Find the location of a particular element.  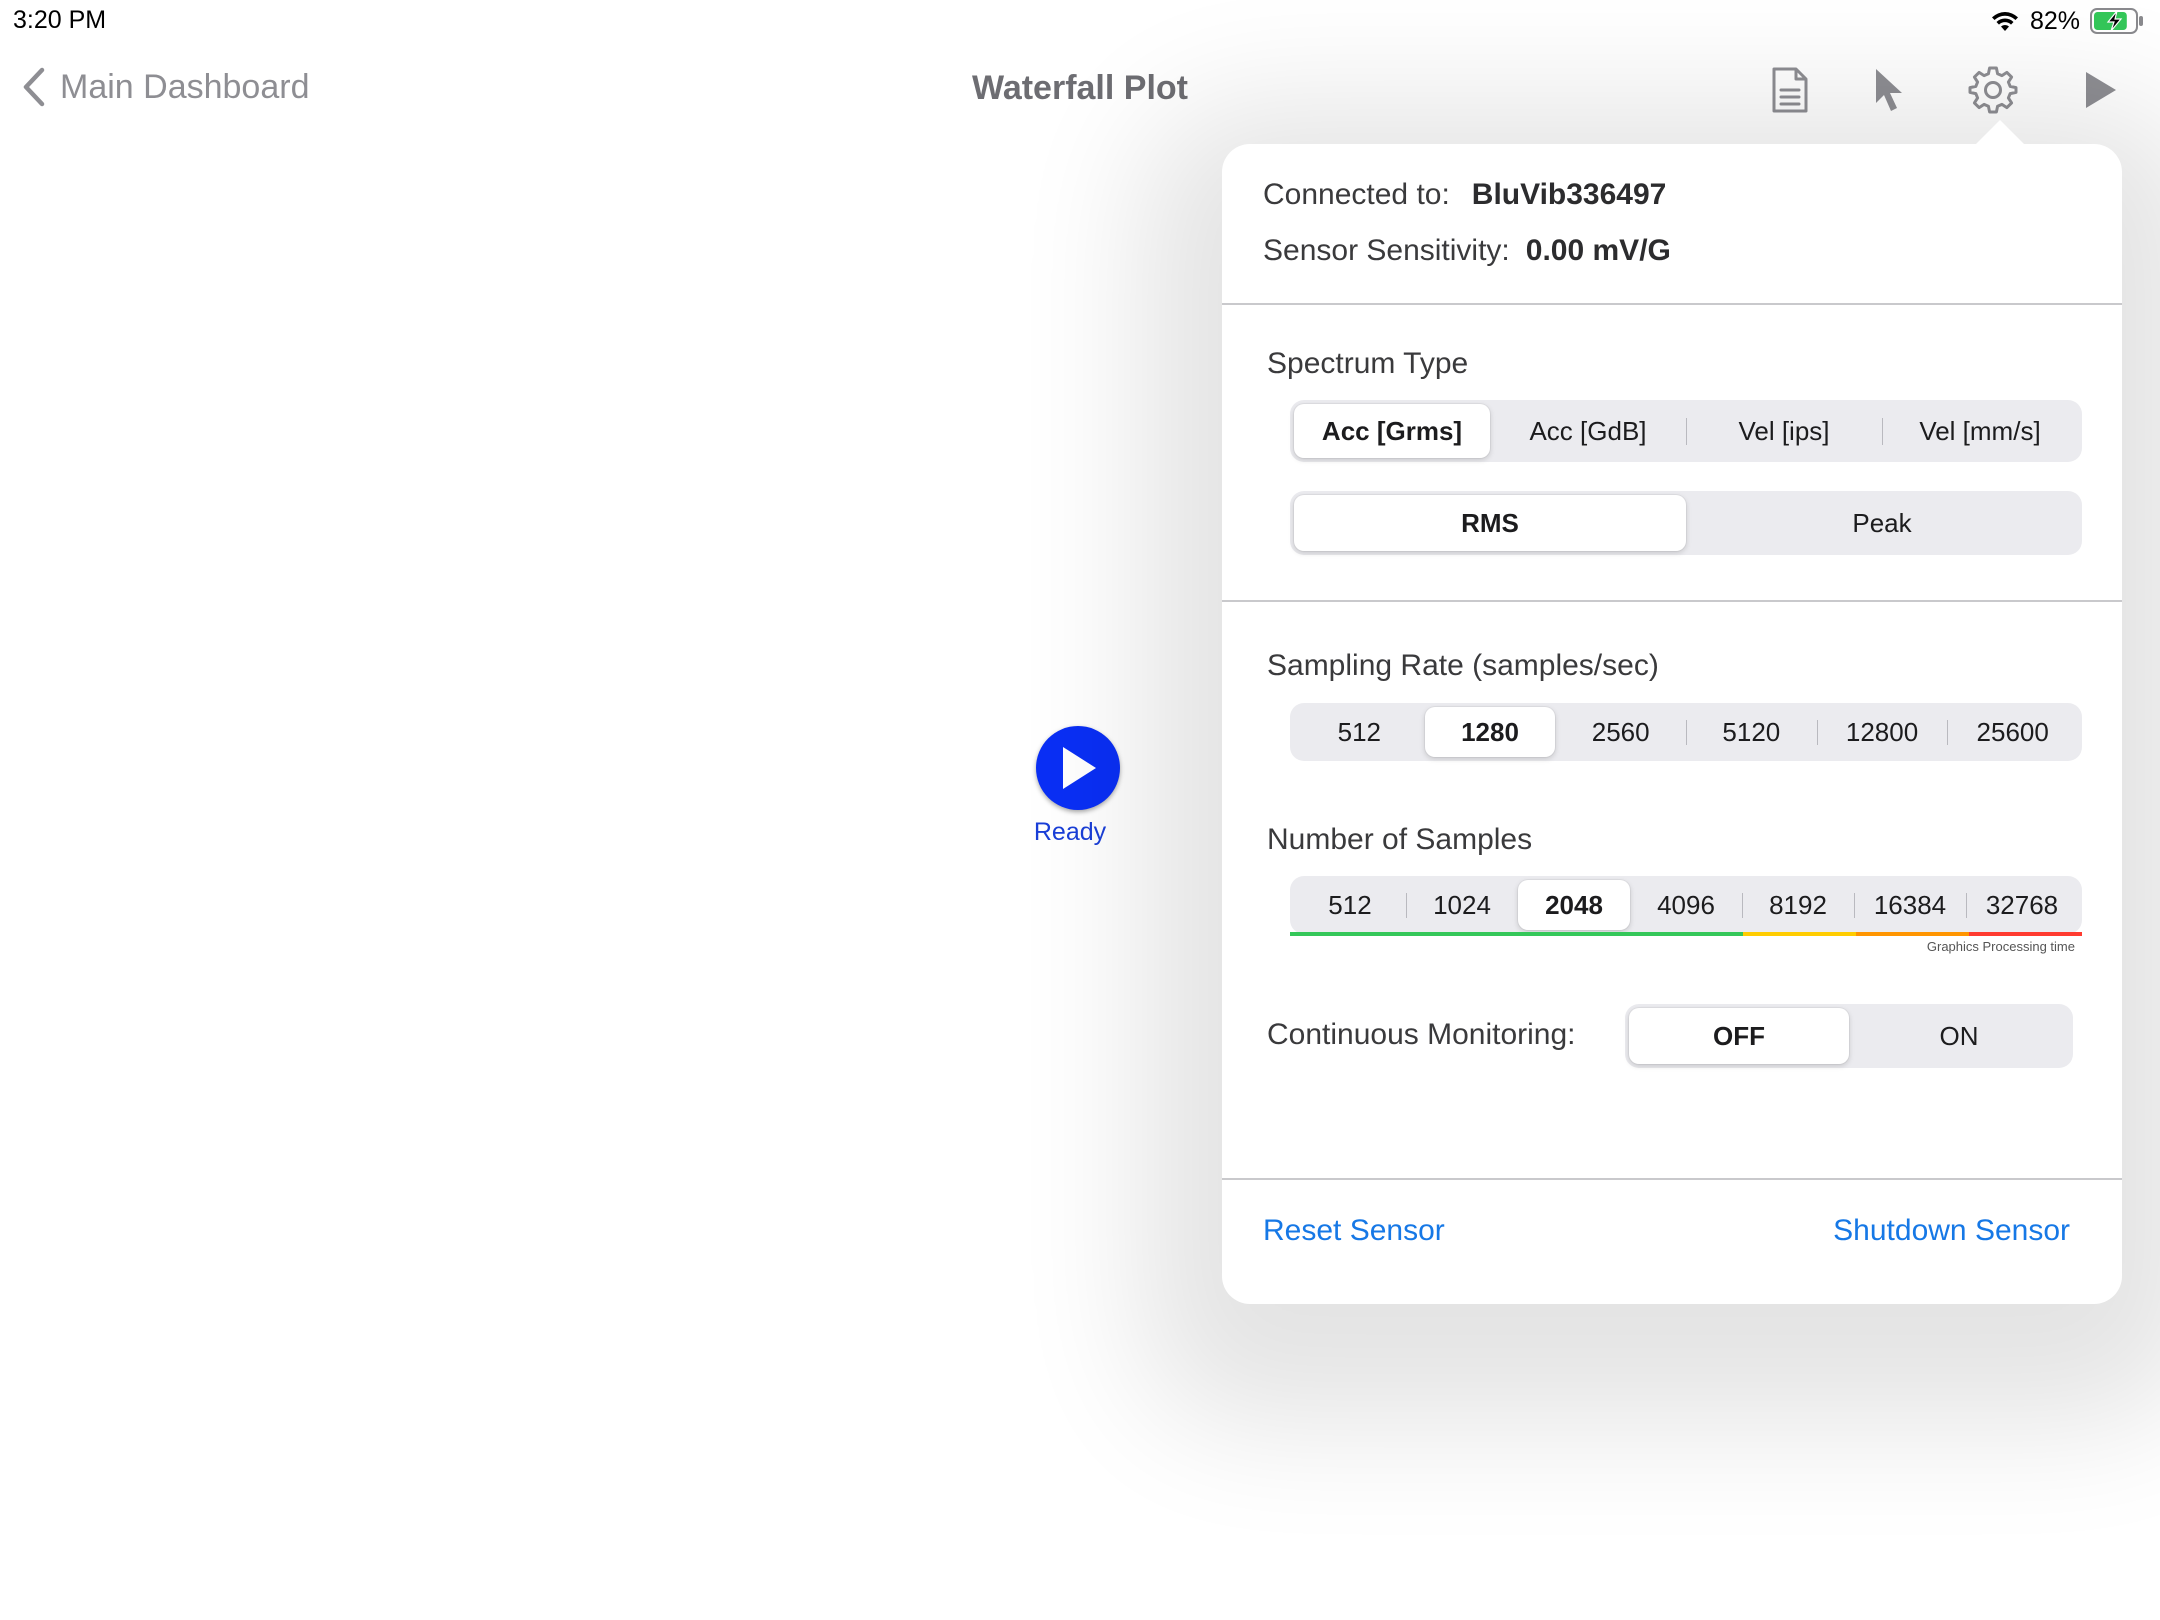

run-button is located at coordinates (2101, 90).